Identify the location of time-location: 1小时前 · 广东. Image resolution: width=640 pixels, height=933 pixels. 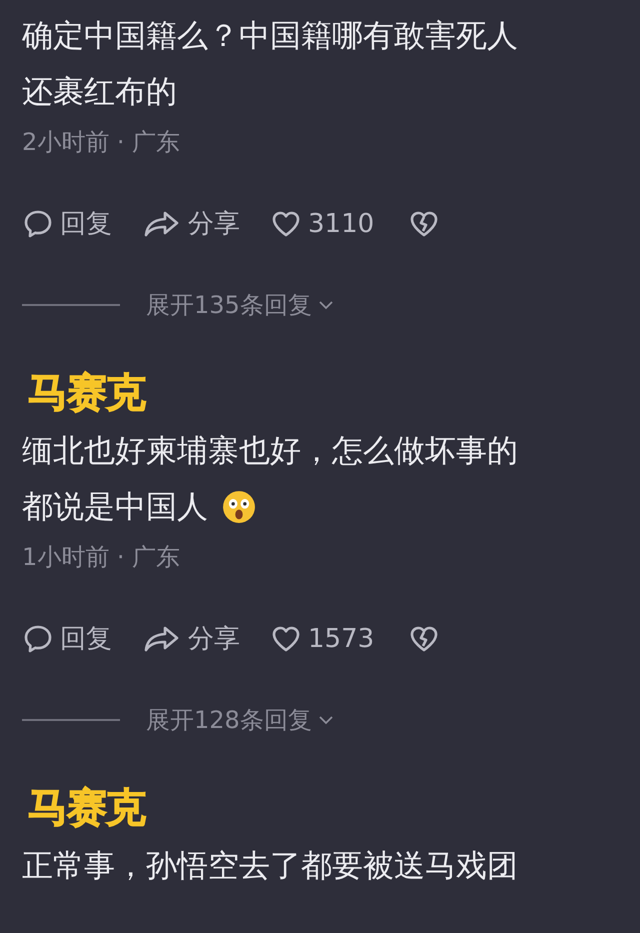
(102, 557).